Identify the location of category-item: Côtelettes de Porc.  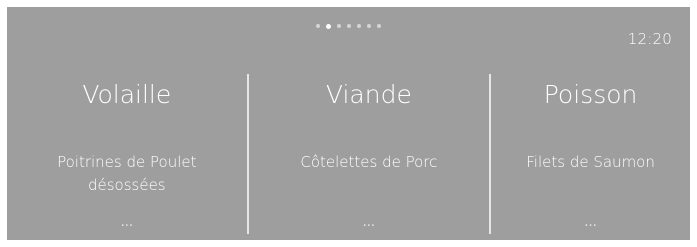
(369, 162).